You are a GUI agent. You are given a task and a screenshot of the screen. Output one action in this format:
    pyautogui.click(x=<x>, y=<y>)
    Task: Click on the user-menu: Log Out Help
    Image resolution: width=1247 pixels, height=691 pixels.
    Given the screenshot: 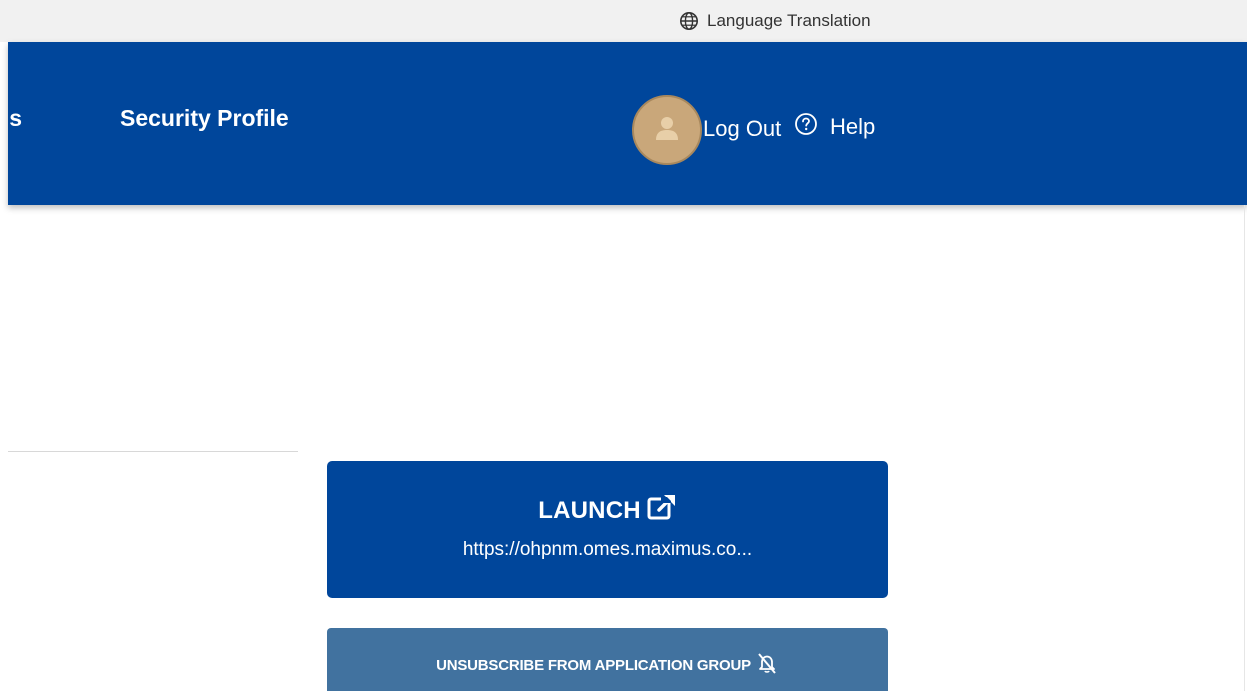 What is the action you would take?
    pyautogui.click(x=753, y=130)
    